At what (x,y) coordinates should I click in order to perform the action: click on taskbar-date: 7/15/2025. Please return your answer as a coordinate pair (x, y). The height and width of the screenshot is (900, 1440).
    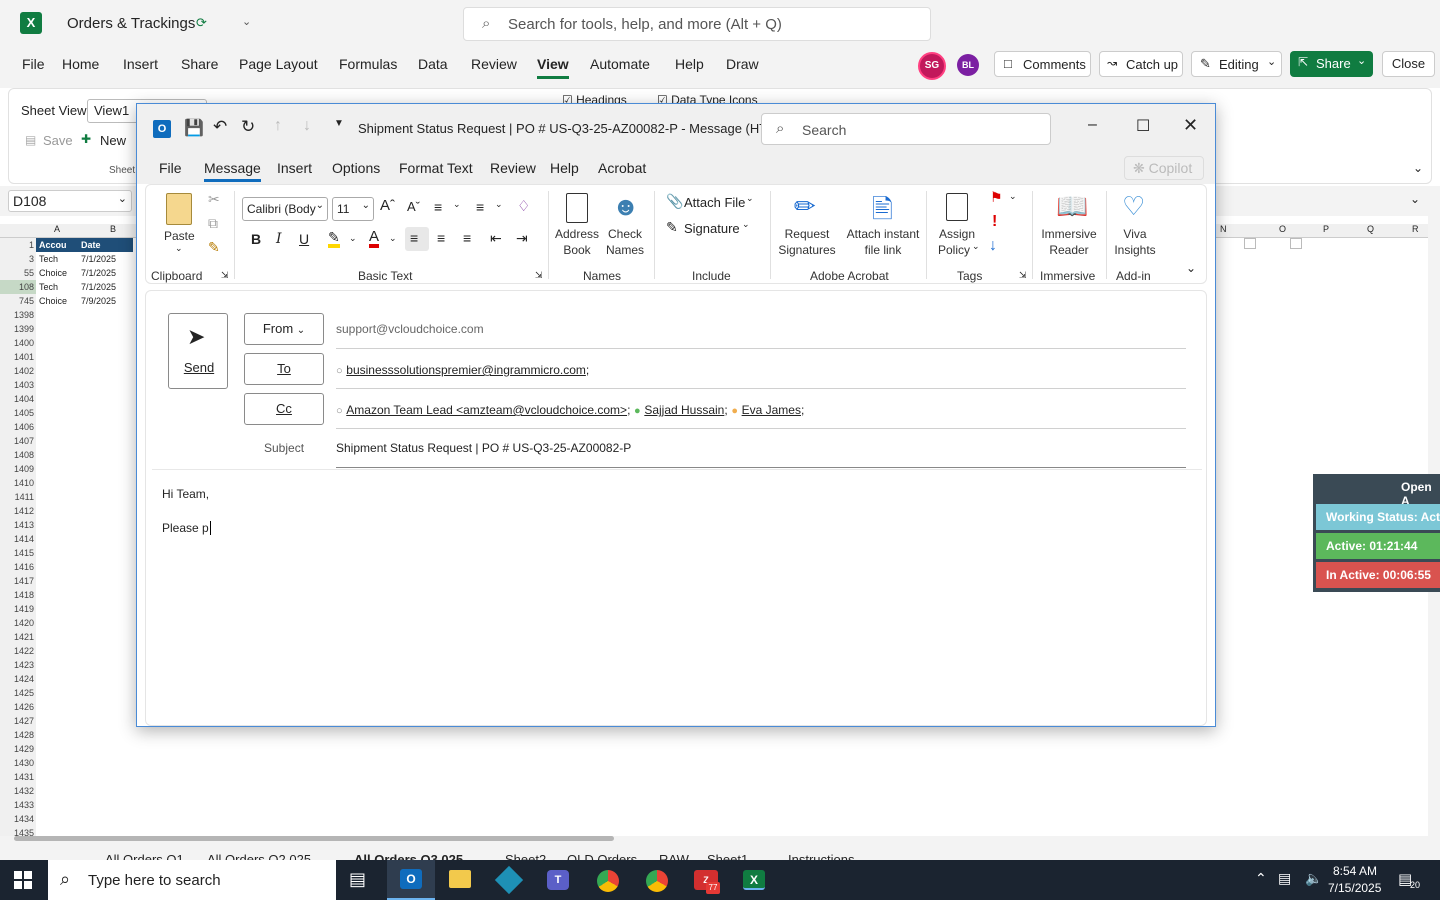
    Looking at the image, I should click on (1354, 888).